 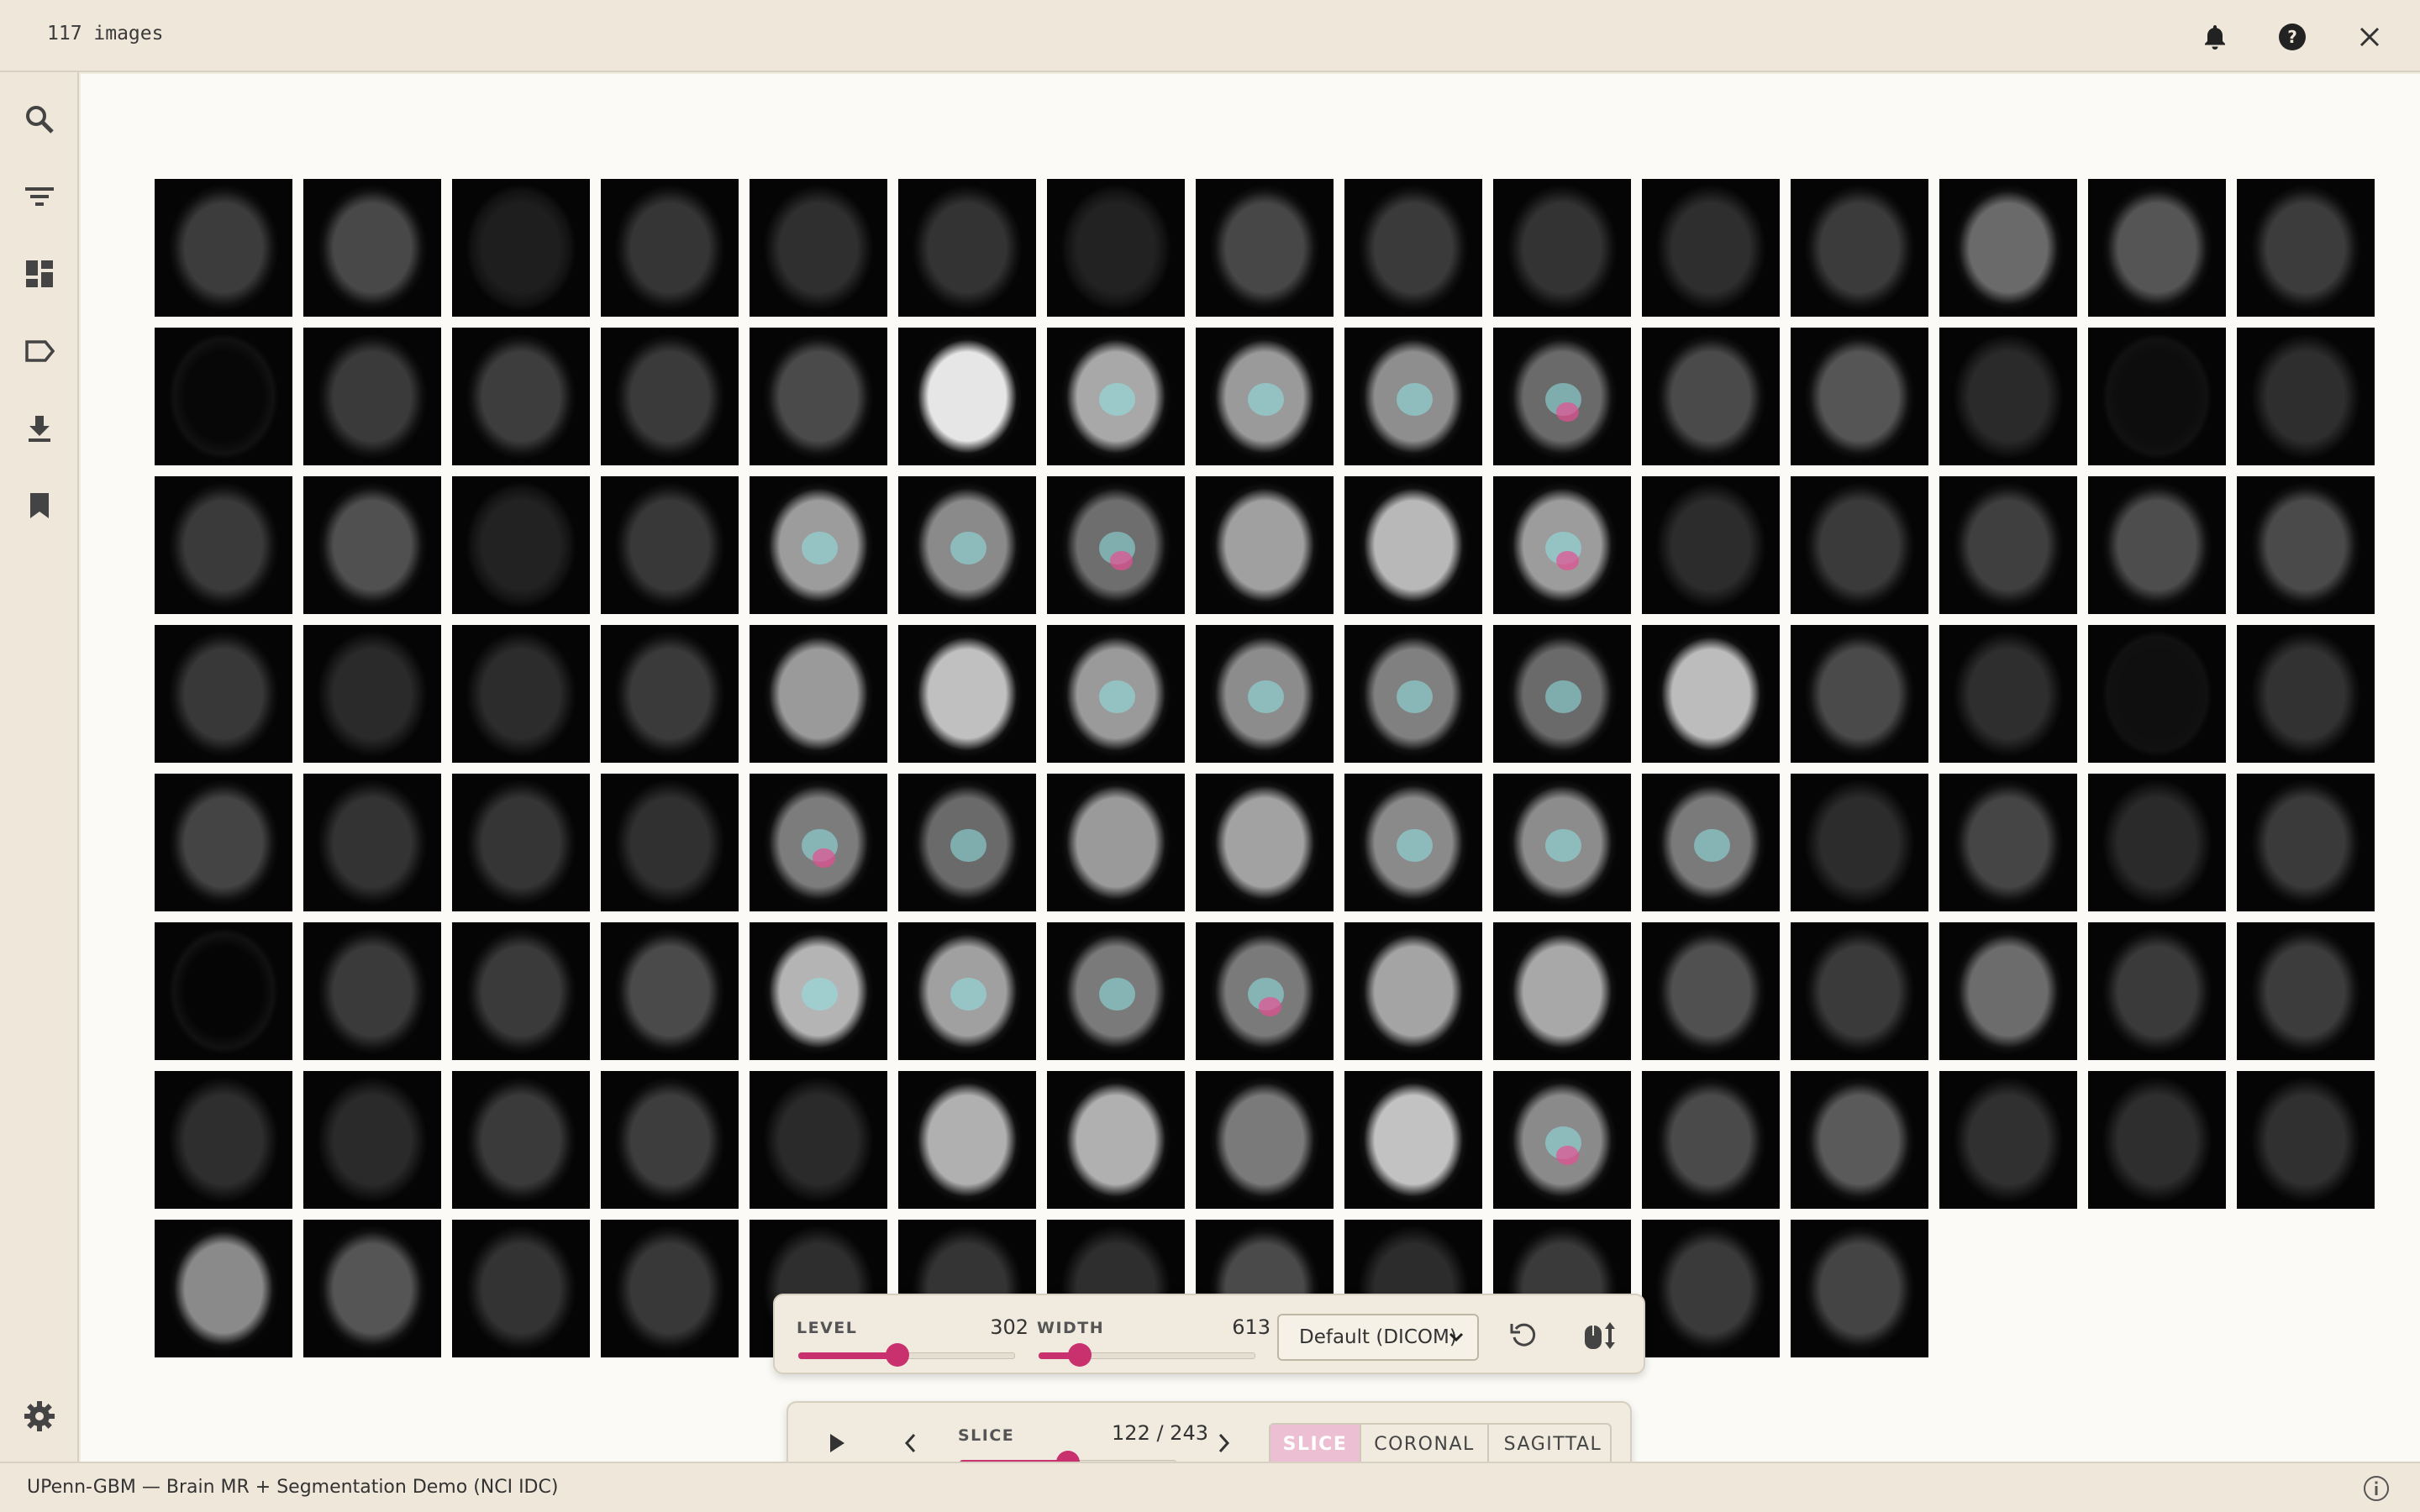 I want to click on search-icon, so click(x=39, y=119).